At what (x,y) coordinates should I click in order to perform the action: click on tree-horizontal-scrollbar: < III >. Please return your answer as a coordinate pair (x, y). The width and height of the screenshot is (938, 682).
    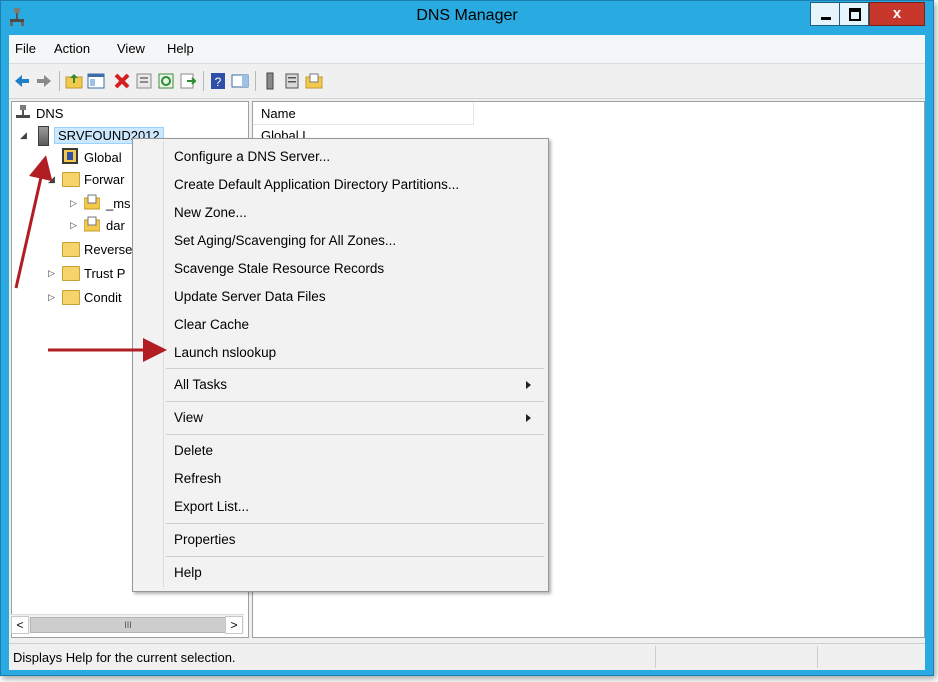
    Looking at the image, I should click on (127, 624).